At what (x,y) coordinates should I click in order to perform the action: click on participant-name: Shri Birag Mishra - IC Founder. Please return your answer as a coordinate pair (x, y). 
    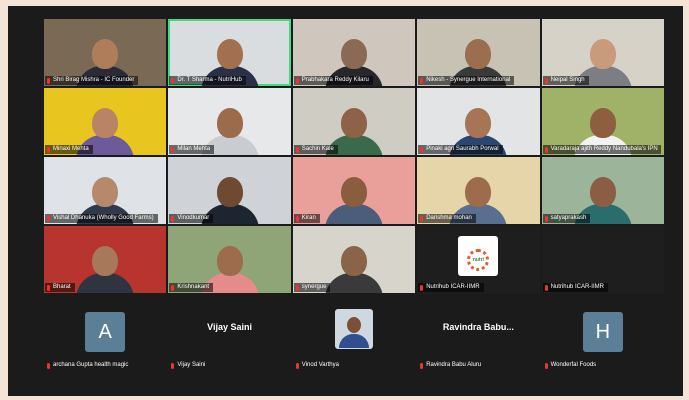
    Looking at the image, I should click on (92, 80).